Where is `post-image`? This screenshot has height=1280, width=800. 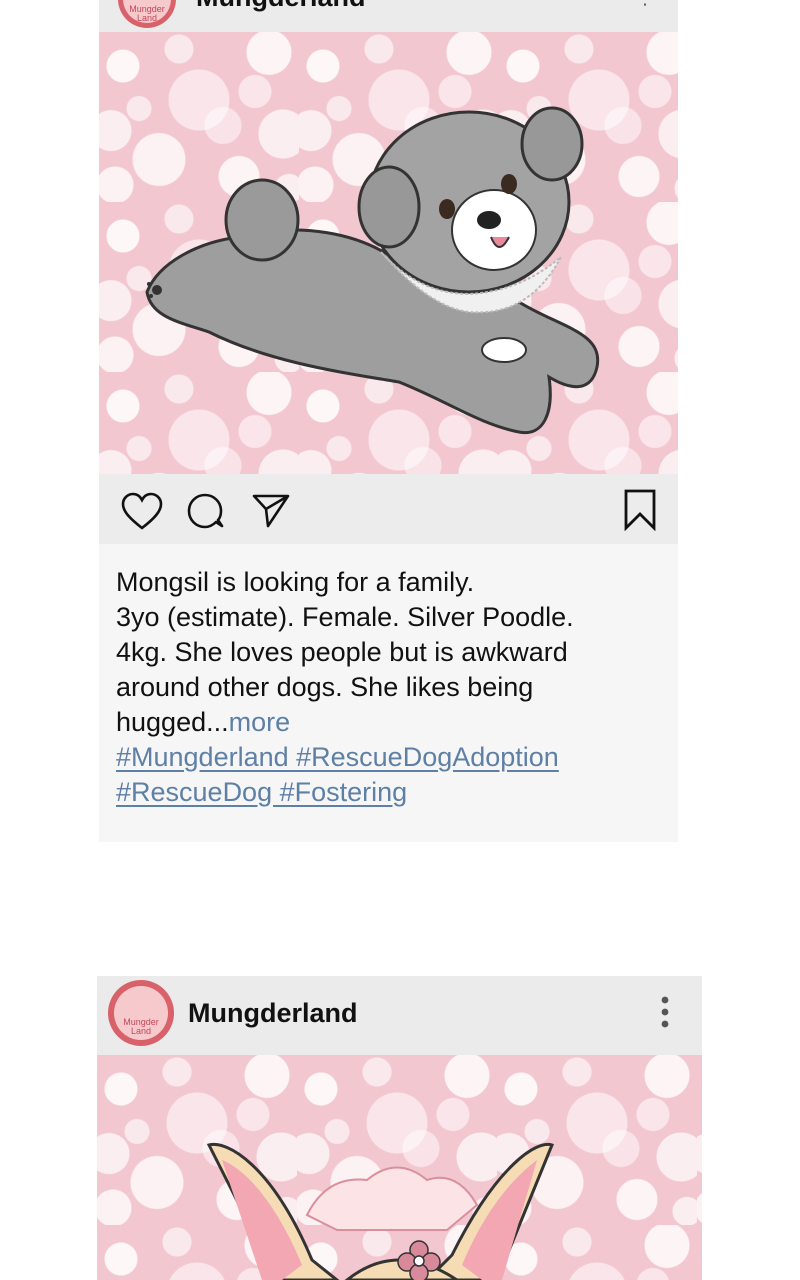 post-image is located at coordinates (399, 1167).